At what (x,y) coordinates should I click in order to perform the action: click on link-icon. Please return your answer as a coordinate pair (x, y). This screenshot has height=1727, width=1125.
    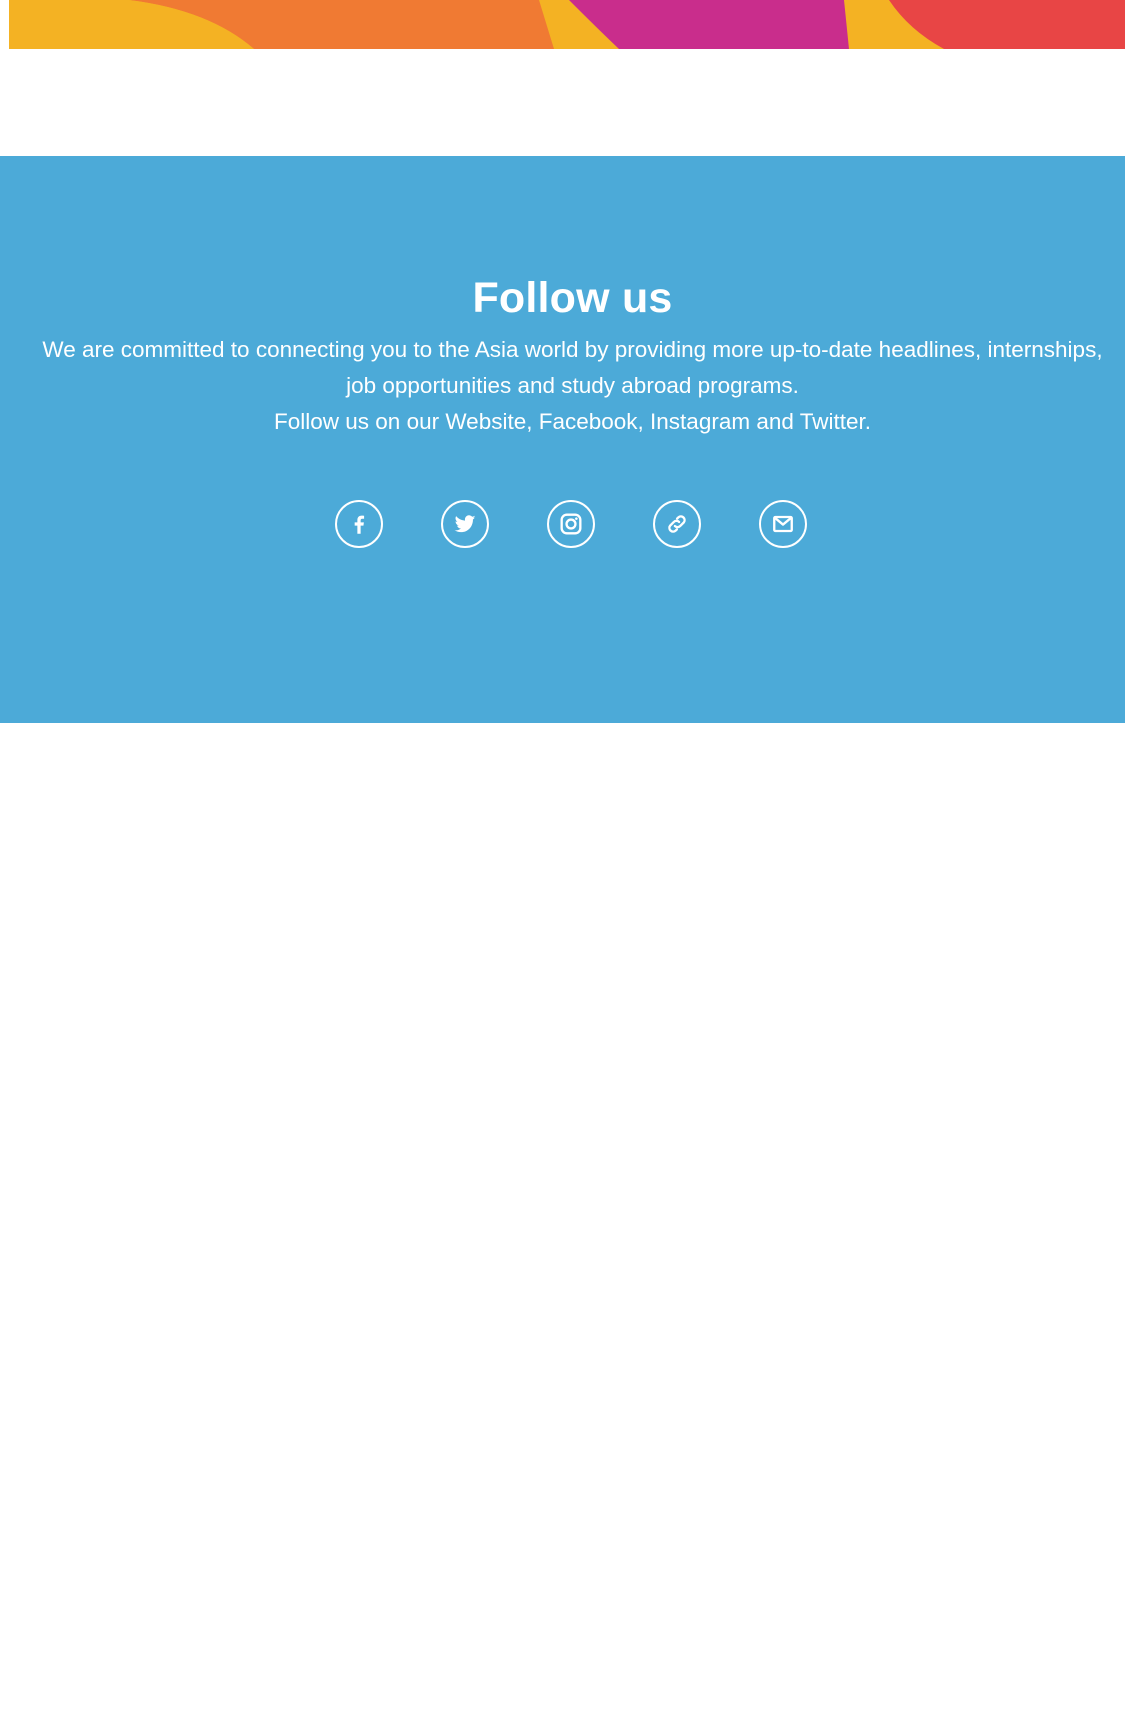
    Looking at the image, I should click on (677, 524).